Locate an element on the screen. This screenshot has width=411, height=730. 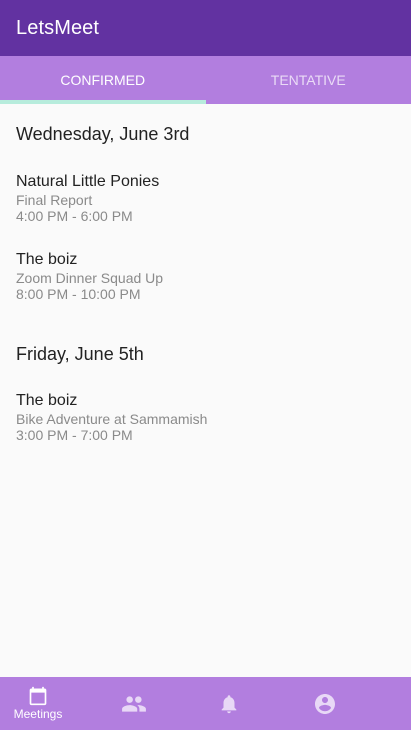
bottom-navigation: Meetings is located at coordinates (205, 703).